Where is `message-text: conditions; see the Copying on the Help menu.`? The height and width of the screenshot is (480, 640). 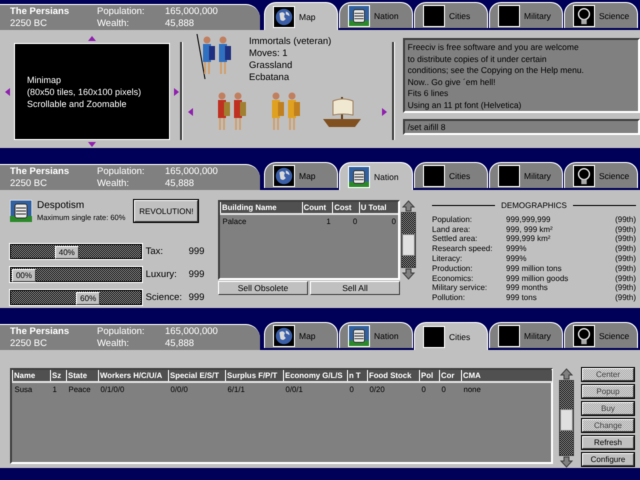 message-text: conditions; see the Copying on the Help menu. is located at coordinates (496, 70).